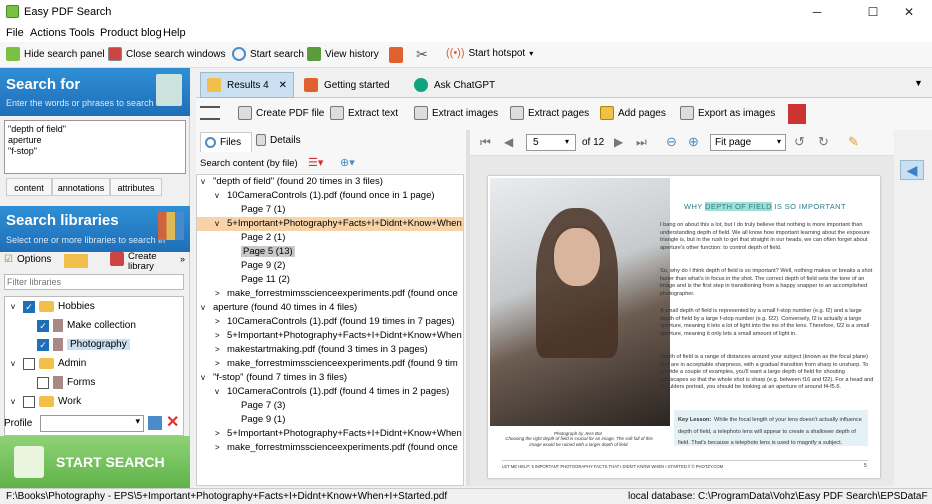 Image resolution: width=932 pixels, height=504 pixels. Describe the element at coordinates (281, 113) in the screenshot. I see `create-pdf-button: Create PDF file` at that location.